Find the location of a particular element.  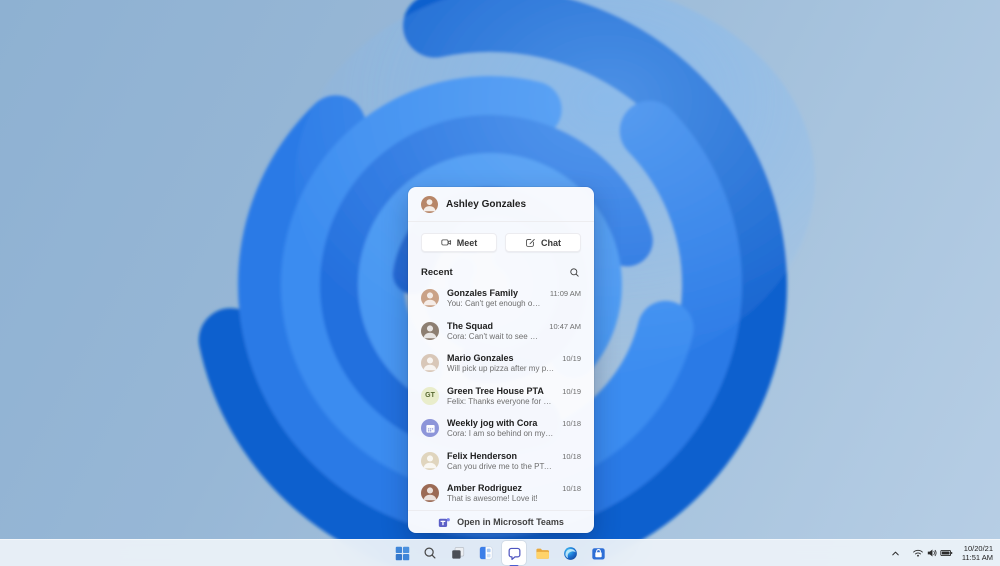

chat-preview: Cora: Can't wait to see everyone! is located at coordinates (494, 336).